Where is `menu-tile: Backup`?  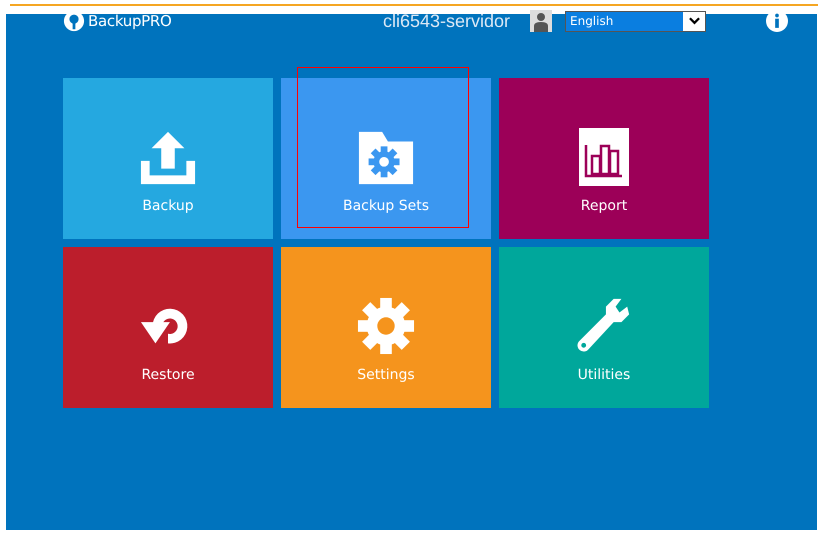
menu-tile: Backup is located at coordinates (168, 158).